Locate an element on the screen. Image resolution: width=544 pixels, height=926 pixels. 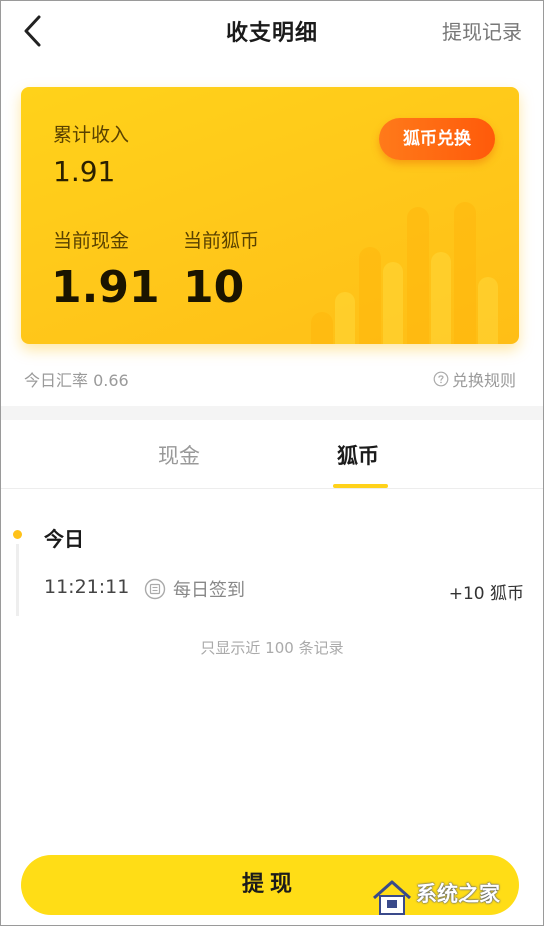
section-divider is located at coordinates (272, 413).